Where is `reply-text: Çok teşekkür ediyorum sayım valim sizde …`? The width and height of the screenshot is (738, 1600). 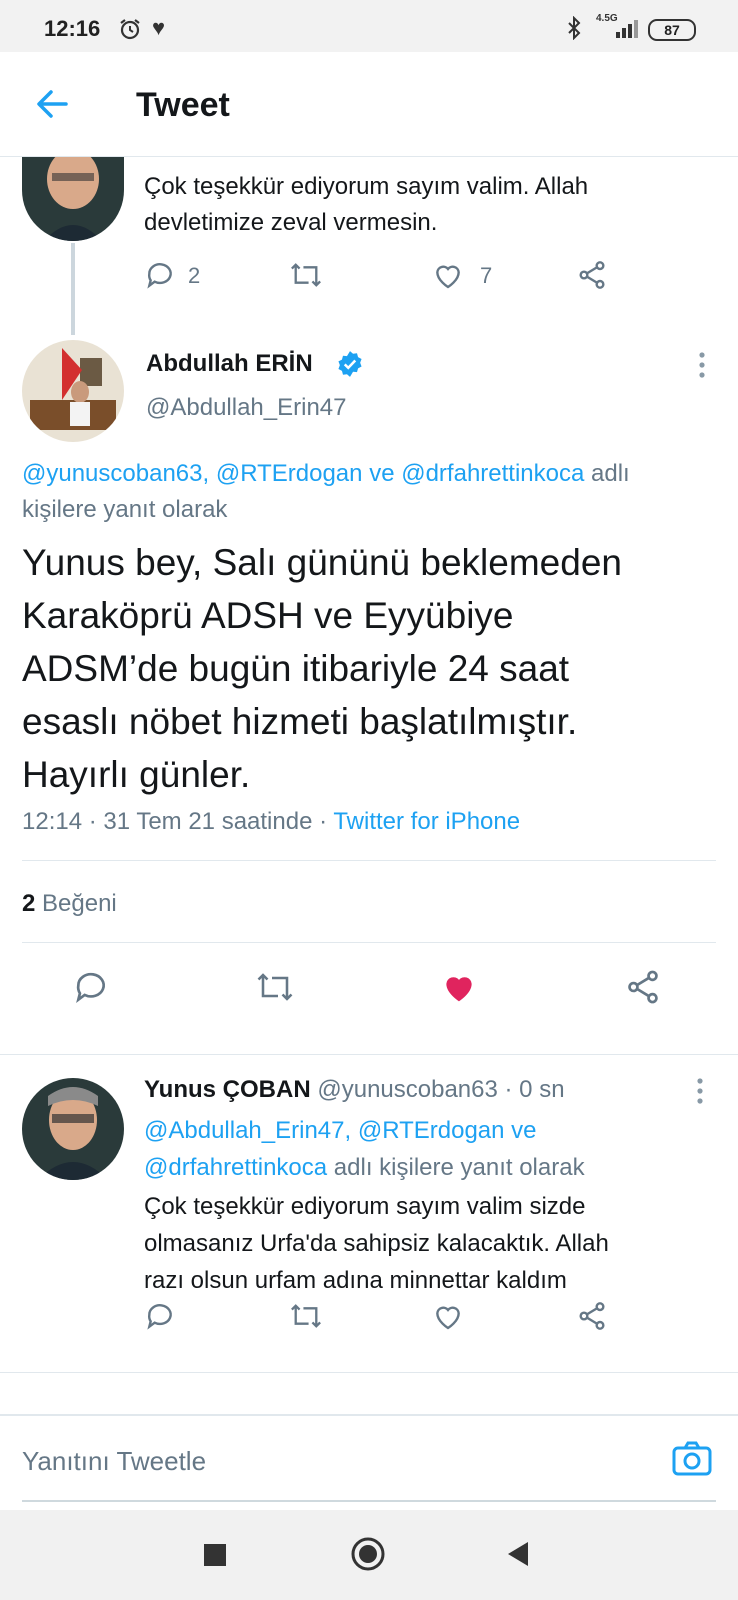
reply-text: Çok teşekkür ediyorum sayım valim sizde … is located at coordinates (434, 1243).